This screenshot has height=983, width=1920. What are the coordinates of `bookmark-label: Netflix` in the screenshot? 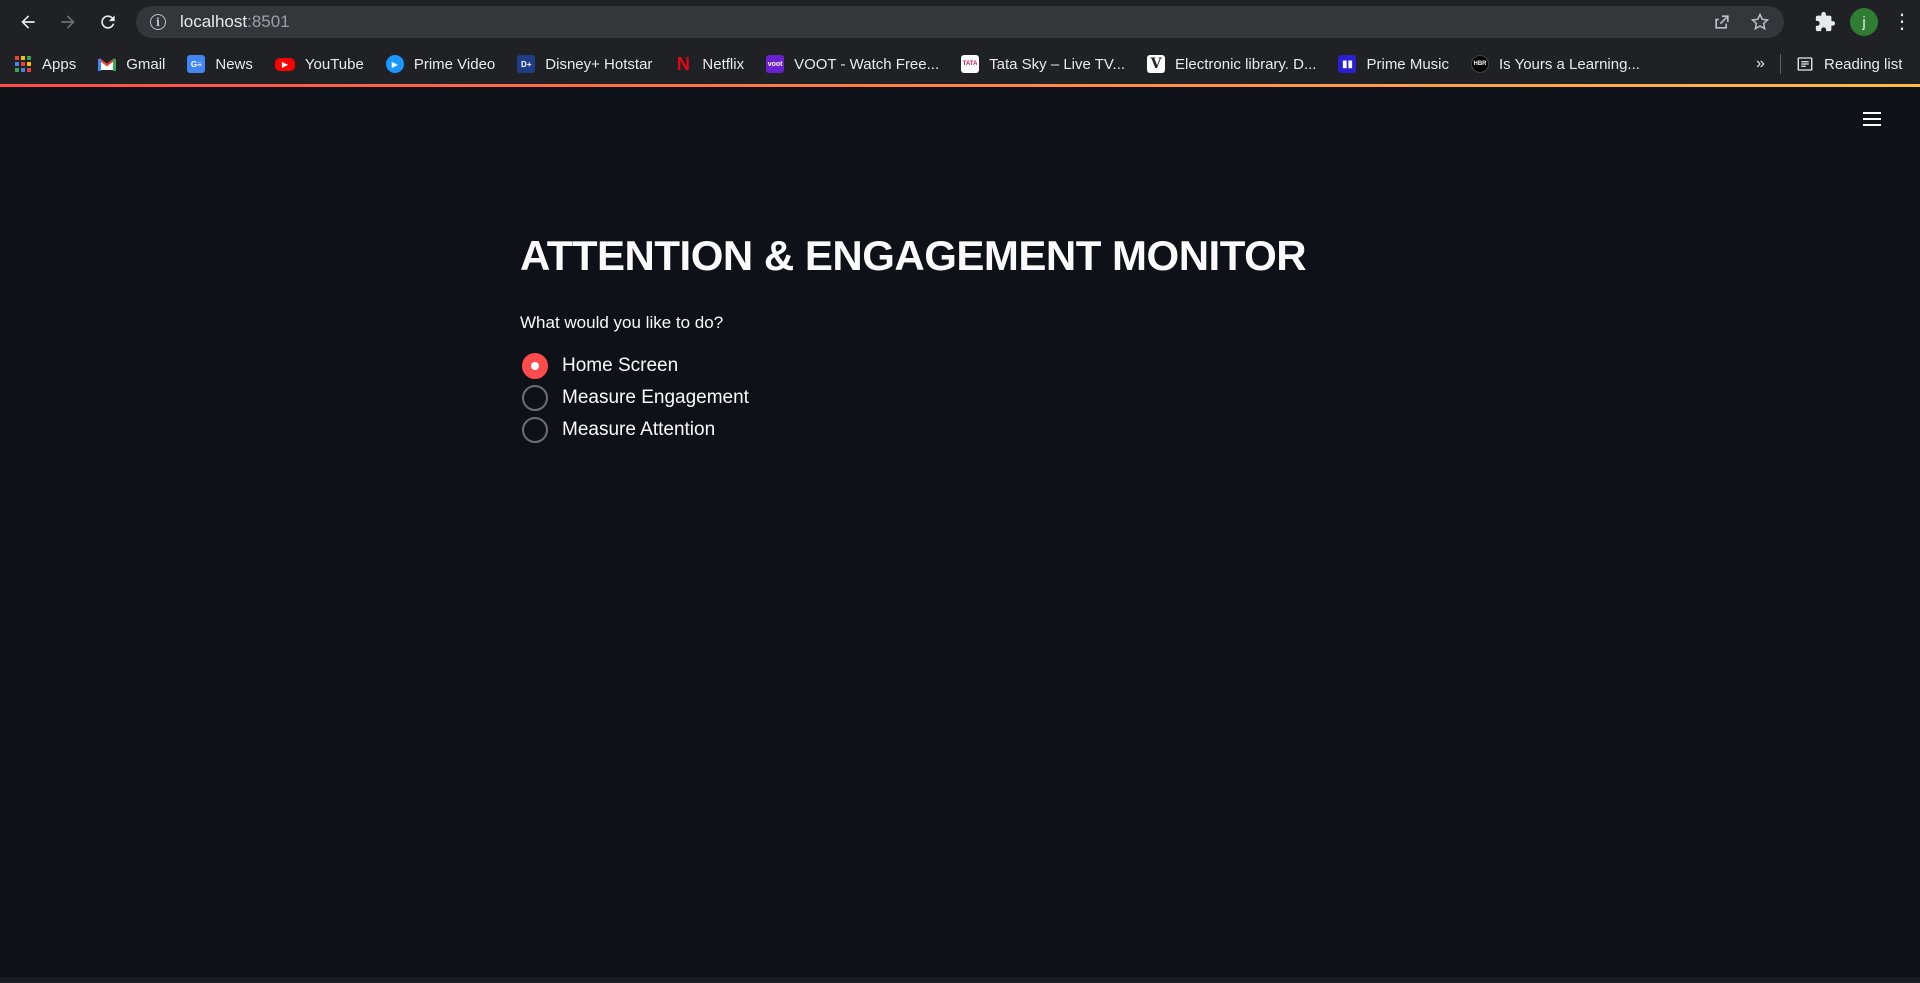 It's located at (723, 64).